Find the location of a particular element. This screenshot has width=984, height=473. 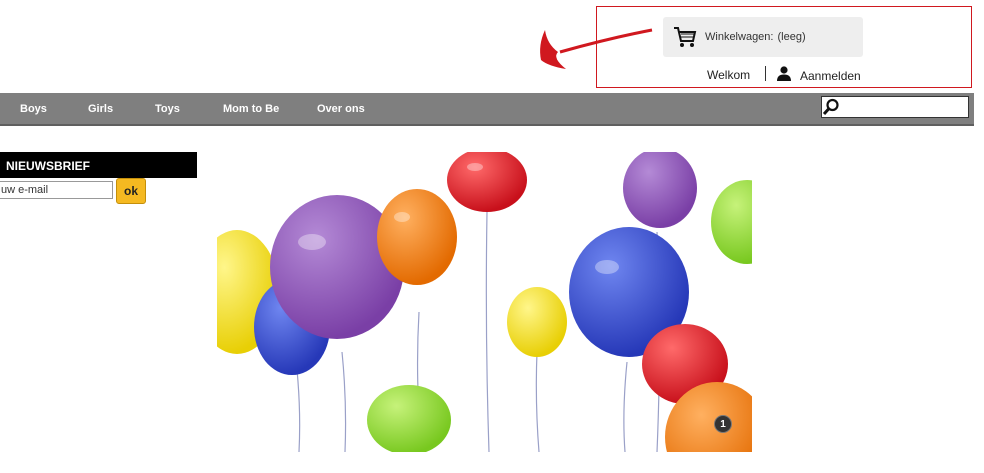

newsletter-email-field is located at coordinates (56, 190).